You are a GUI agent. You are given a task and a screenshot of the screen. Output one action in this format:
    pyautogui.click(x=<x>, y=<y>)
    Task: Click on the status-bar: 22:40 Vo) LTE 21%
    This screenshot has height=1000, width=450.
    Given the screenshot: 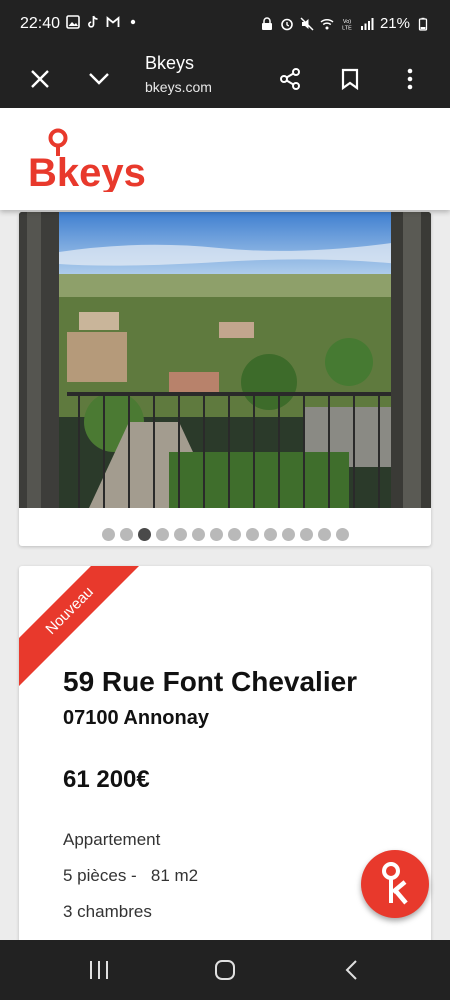 What is the action you would take?
    pyautogui.click(x=225, y=25)
    